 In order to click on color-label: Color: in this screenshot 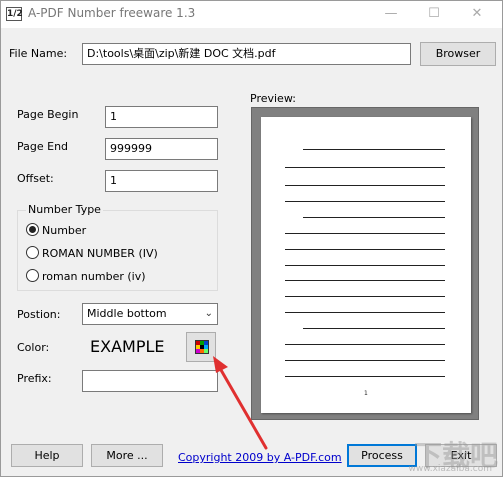, I will do `click(33, 347)`.